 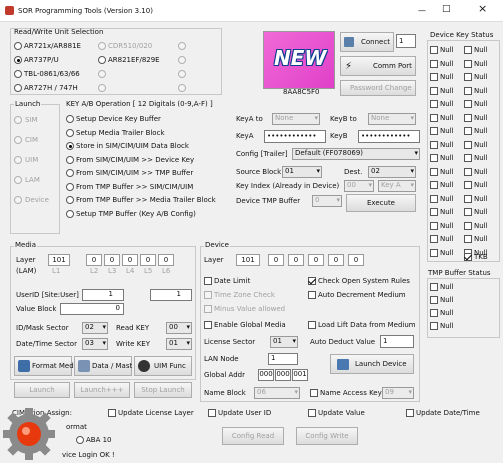 What do you see at coordinates (468, 257) in the screenshot?
I see `tkb-checkbox` at bounding box center [468, 257].